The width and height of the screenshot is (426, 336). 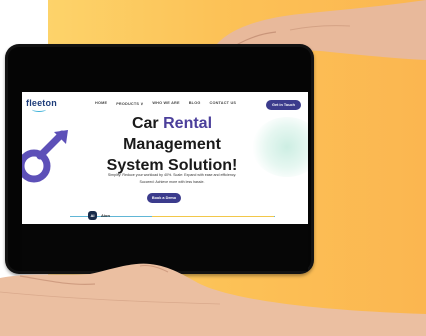 What do you see at coordinates (92, 215) in the screenshot?
I see `aion-badge: AI` at bounding box center [92, 215].